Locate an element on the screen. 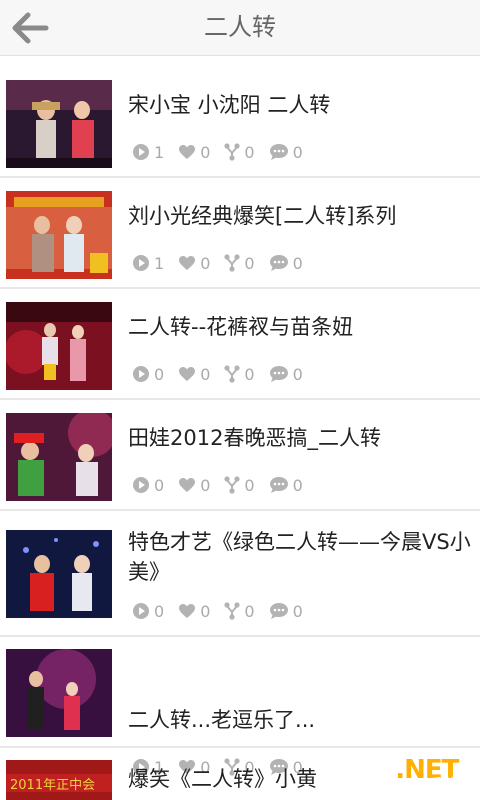 Image resolution: width=480 pixels, height=800 pixels. watermark-subtitle: 乐游网 is located at coordinates (449, 785).